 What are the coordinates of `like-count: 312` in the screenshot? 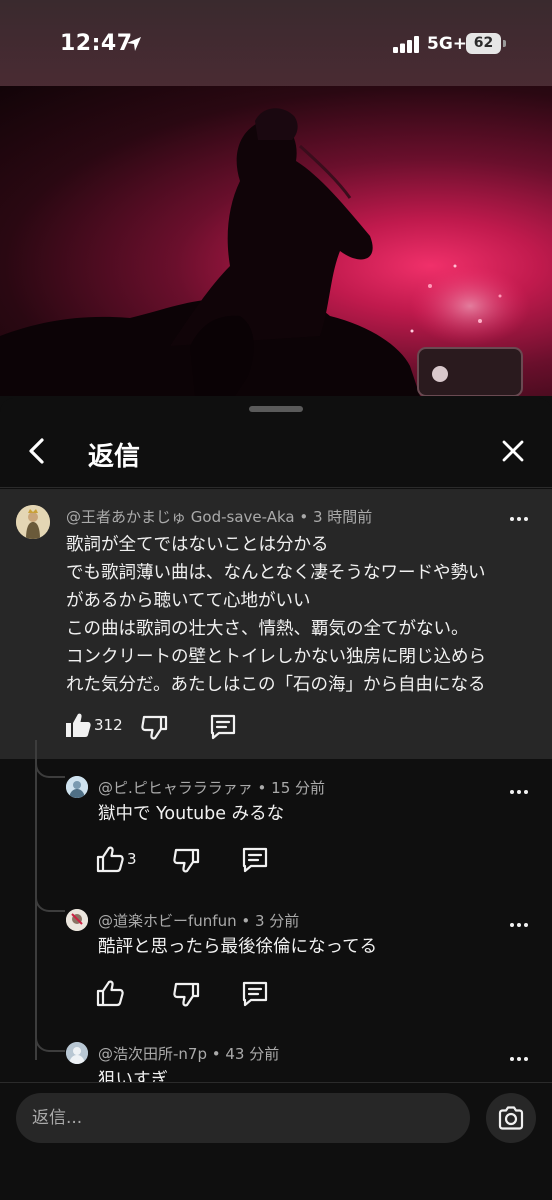 It's located at (108, 725).